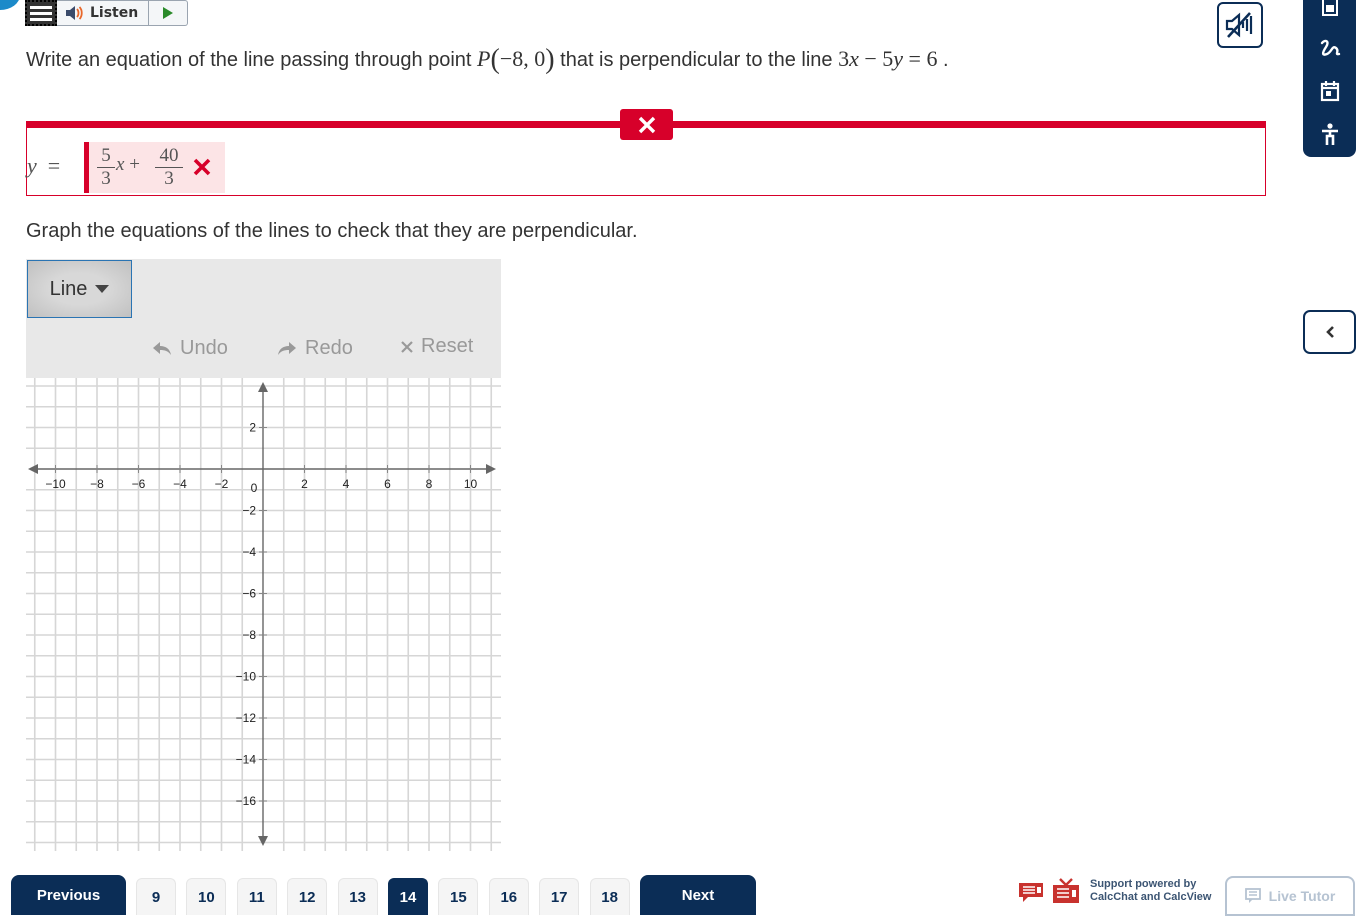  I want to click on x-tick-label: 6, so click(387, 484).